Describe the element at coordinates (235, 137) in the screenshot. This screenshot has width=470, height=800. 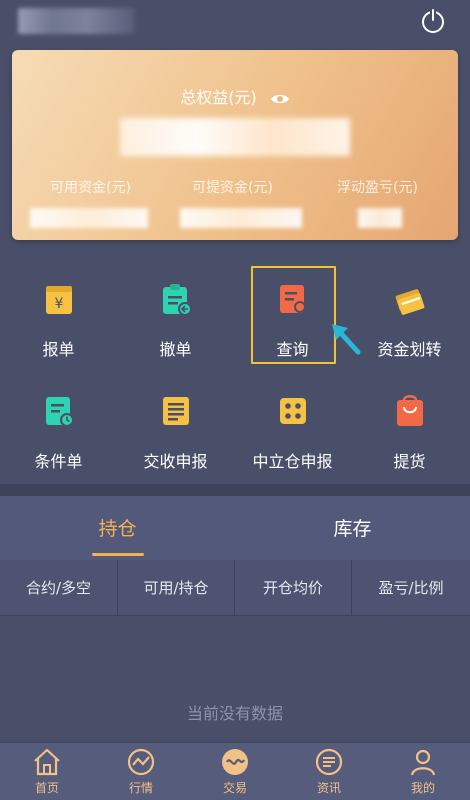
I see `total-equity-value-blurred` at that location.